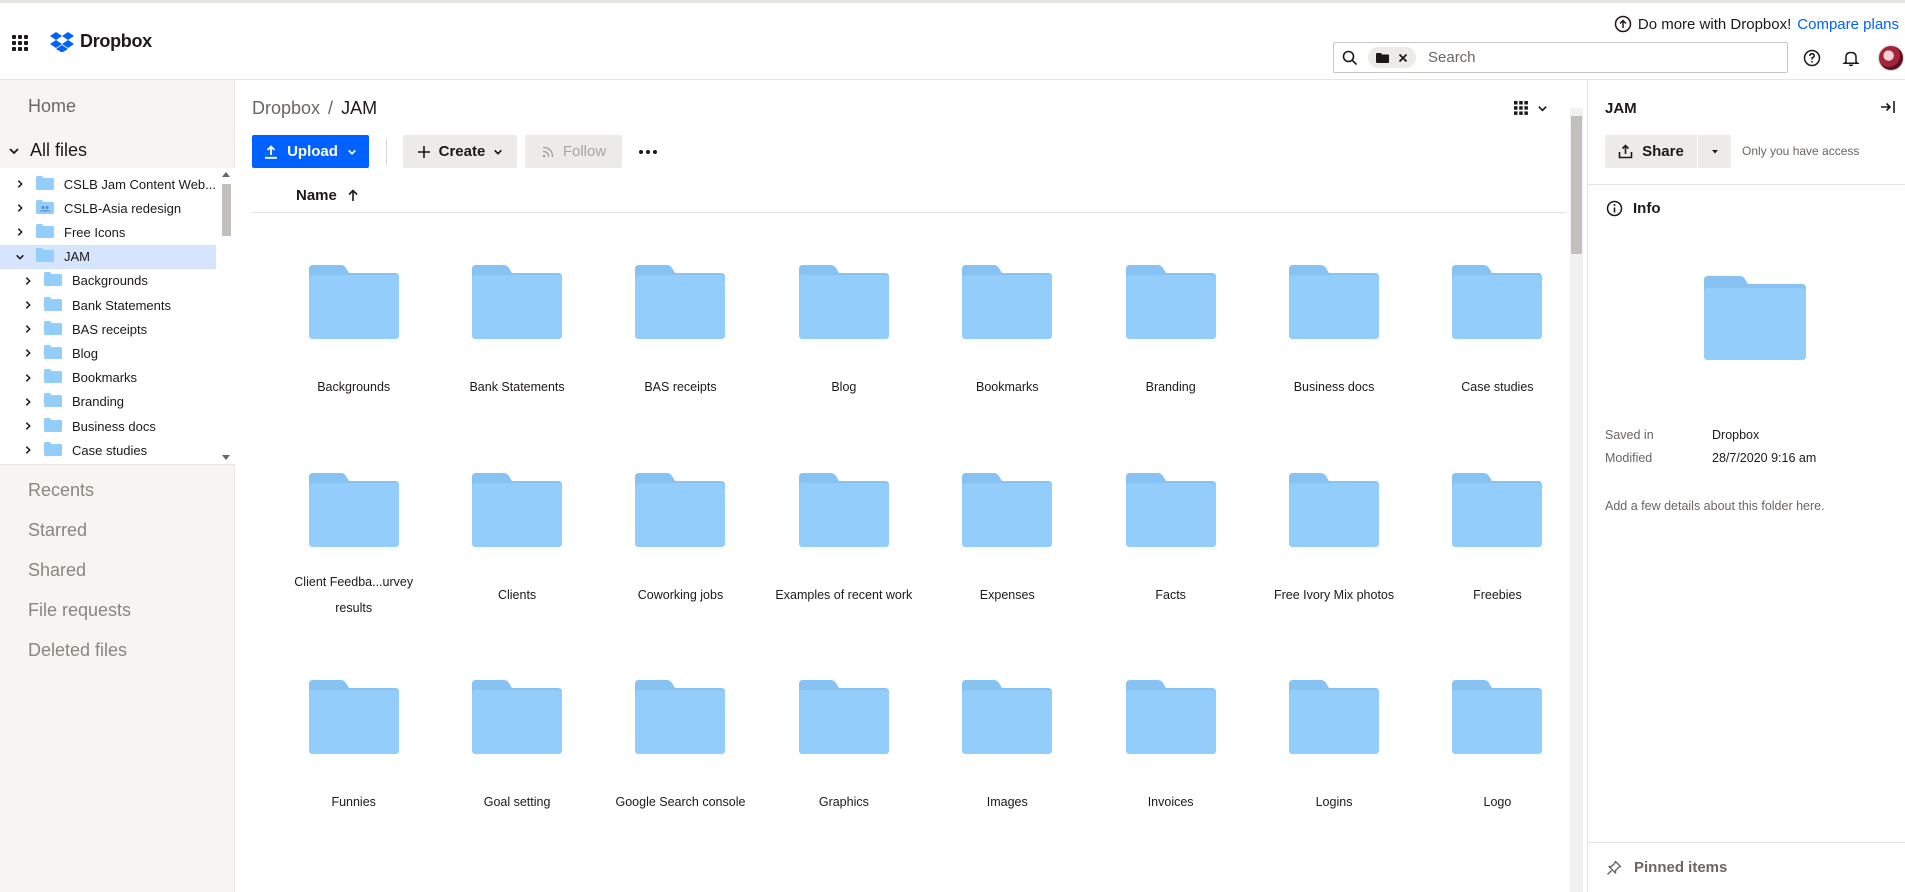 The width and height of the screenshot is (1905, 892). I want to click on tree-item: CSLB-Asia redesign, so click(108, 208).